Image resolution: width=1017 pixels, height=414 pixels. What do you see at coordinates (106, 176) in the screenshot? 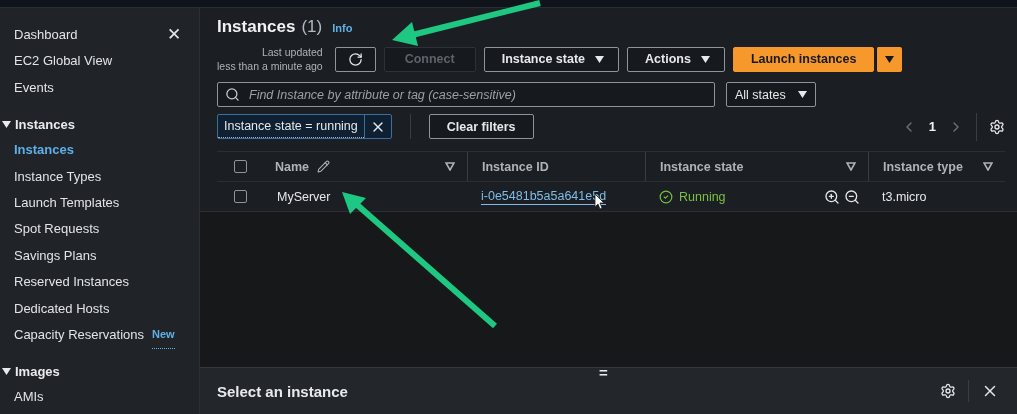
I see `nav-item: Instance Types` at bounding box center [106, 176].